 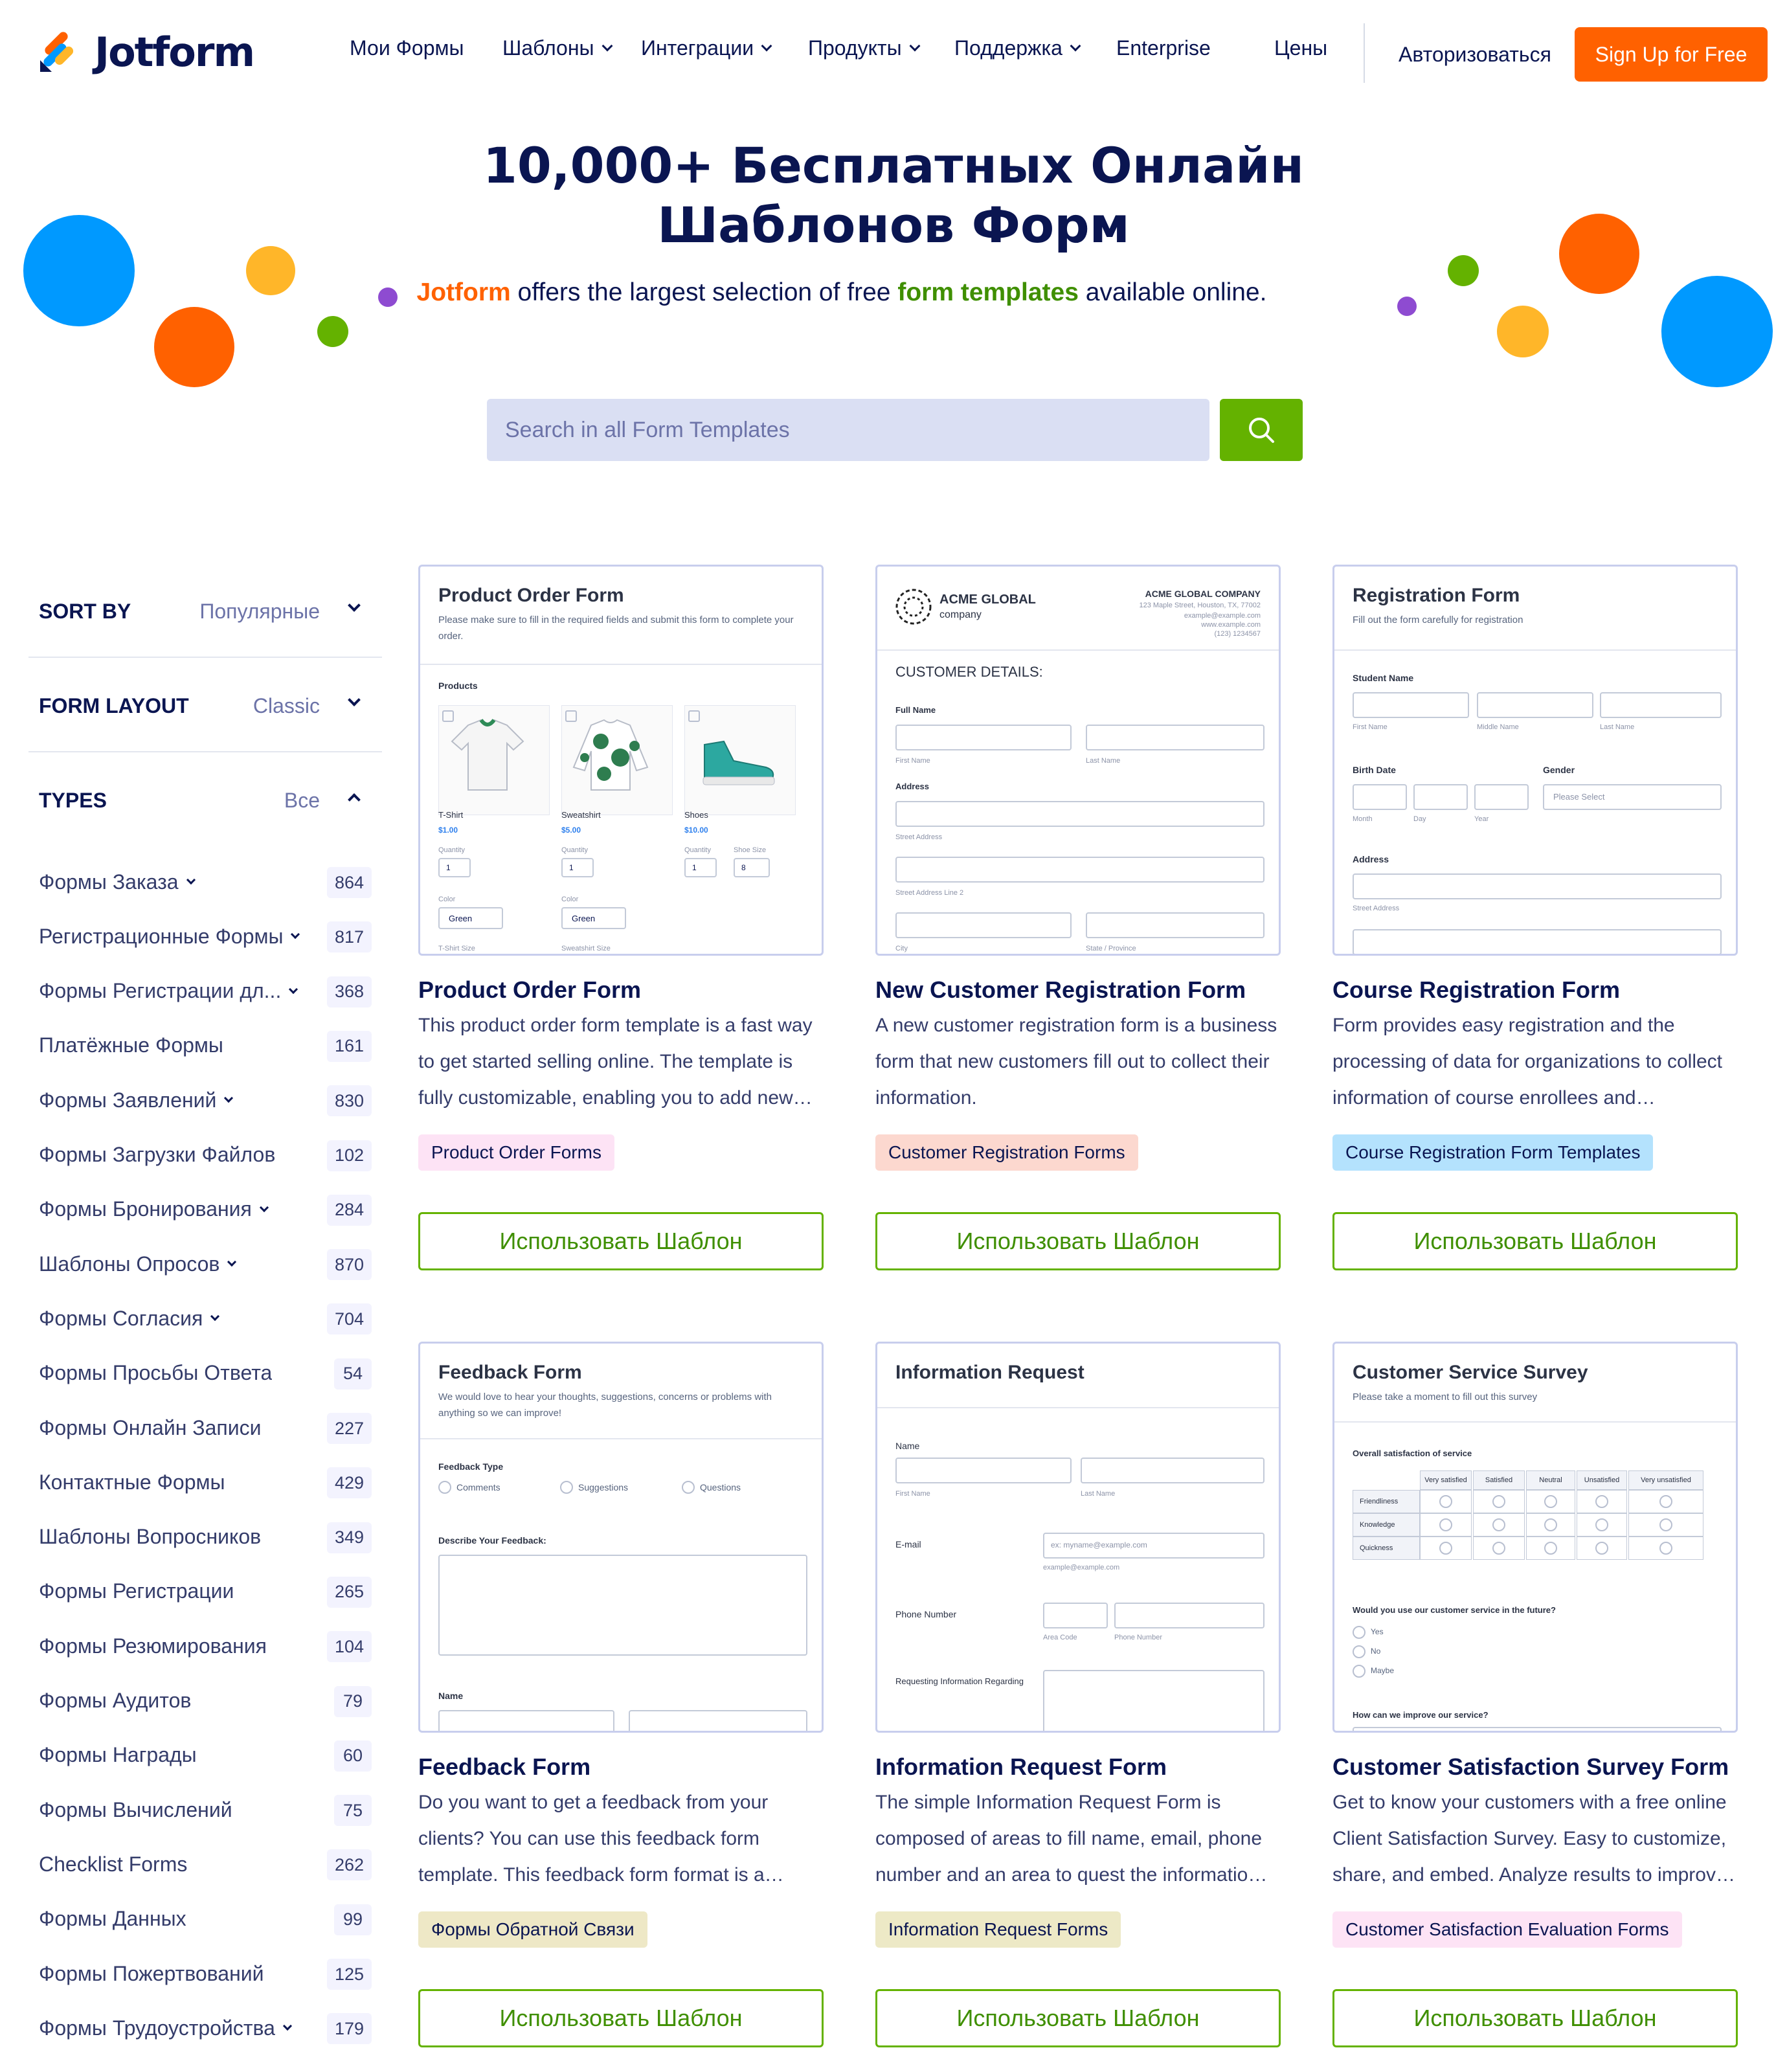 What do you see at coordinates (988, 599) in the screenshot?
I see `acme-logo-text: ACME GLOBAL` at bounding box center [988, 599].